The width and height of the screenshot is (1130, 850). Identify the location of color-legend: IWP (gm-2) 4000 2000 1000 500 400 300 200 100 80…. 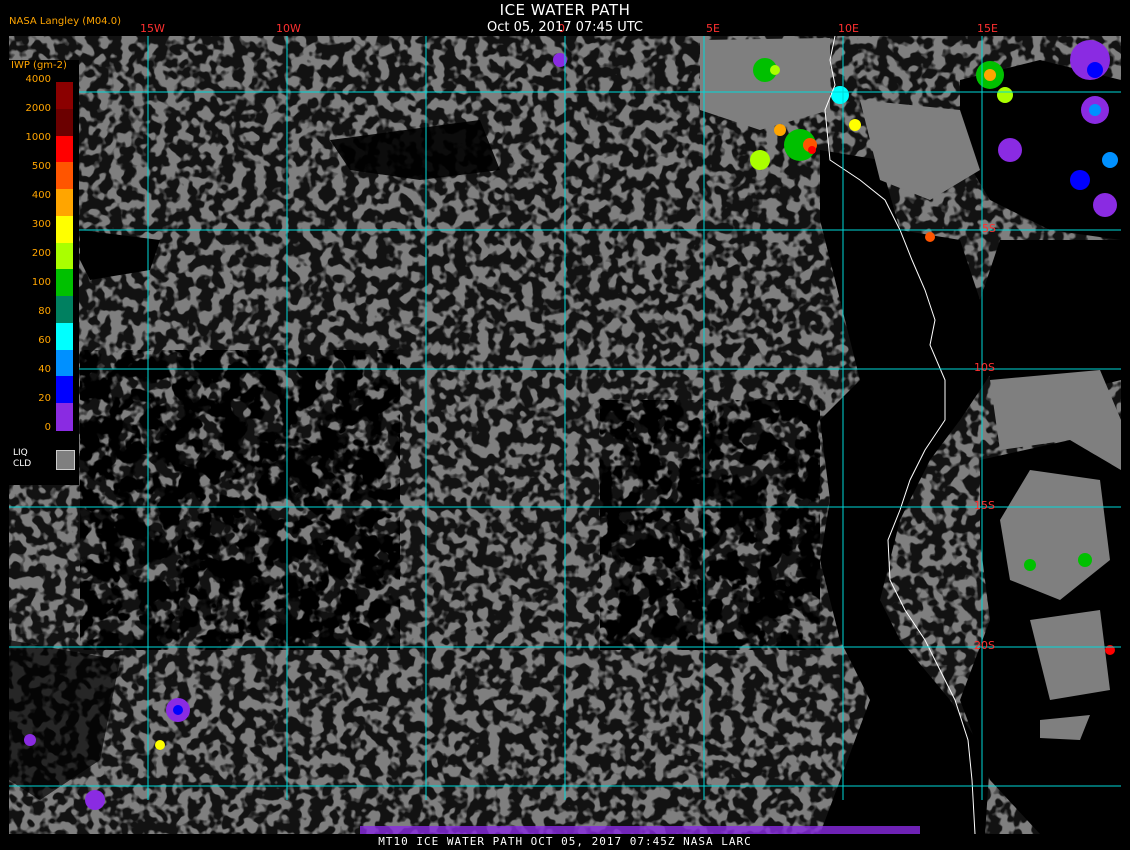
(44, 272).